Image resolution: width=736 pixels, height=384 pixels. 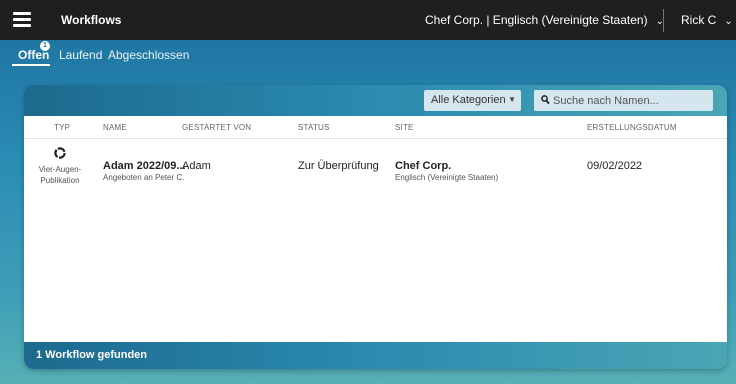 I want to click on workflow-cycle-icon, so click(x=60, y=153).